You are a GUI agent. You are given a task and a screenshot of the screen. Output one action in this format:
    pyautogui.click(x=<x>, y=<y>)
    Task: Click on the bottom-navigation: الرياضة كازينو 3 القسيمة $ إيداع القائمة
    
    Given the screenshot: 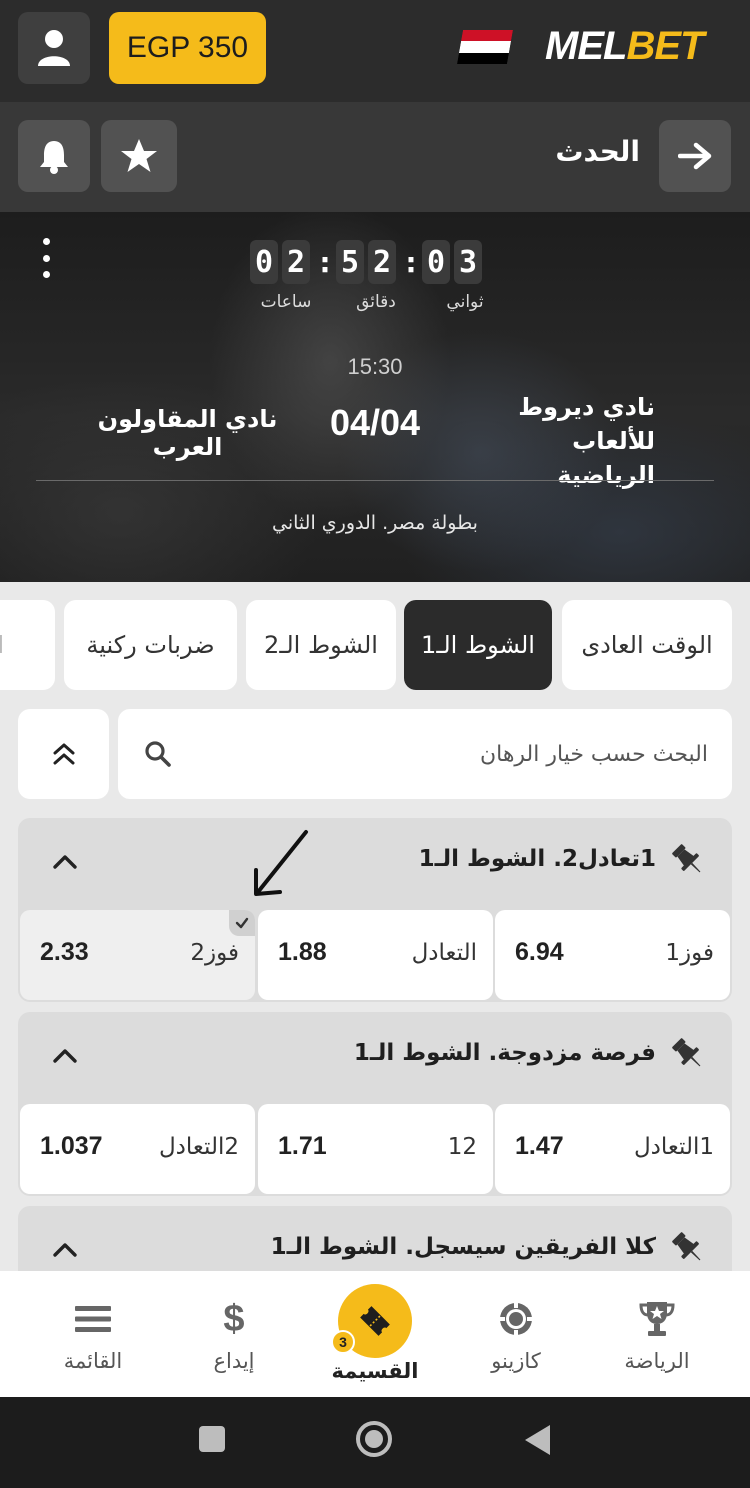 What is the action you would take?
    pyautogui.click(x=375, y=1334)
    